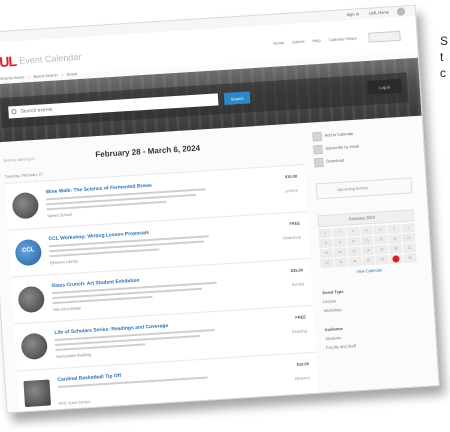 The height and width of the screenshot is (432, 450). I want to click on event-category: Reading, so click(299, 331).